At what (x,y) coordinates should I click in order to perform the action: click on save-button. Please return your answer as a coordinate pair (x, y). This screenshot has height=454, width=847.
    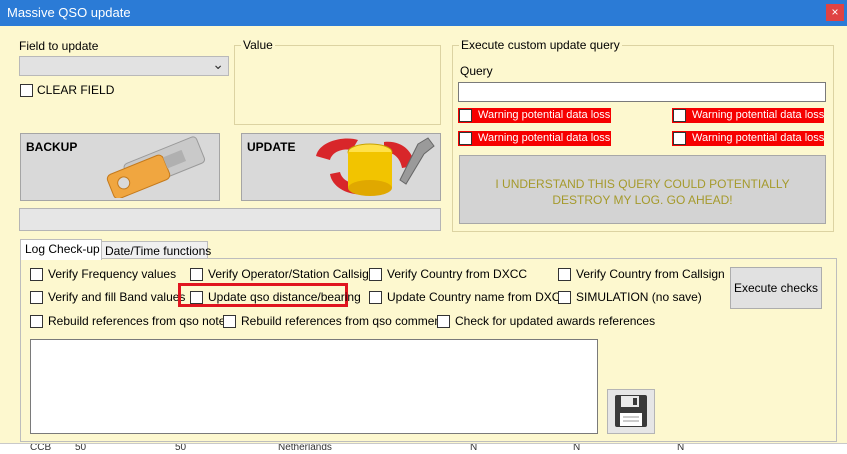
    Looking at the image, I should click on (631, 411).